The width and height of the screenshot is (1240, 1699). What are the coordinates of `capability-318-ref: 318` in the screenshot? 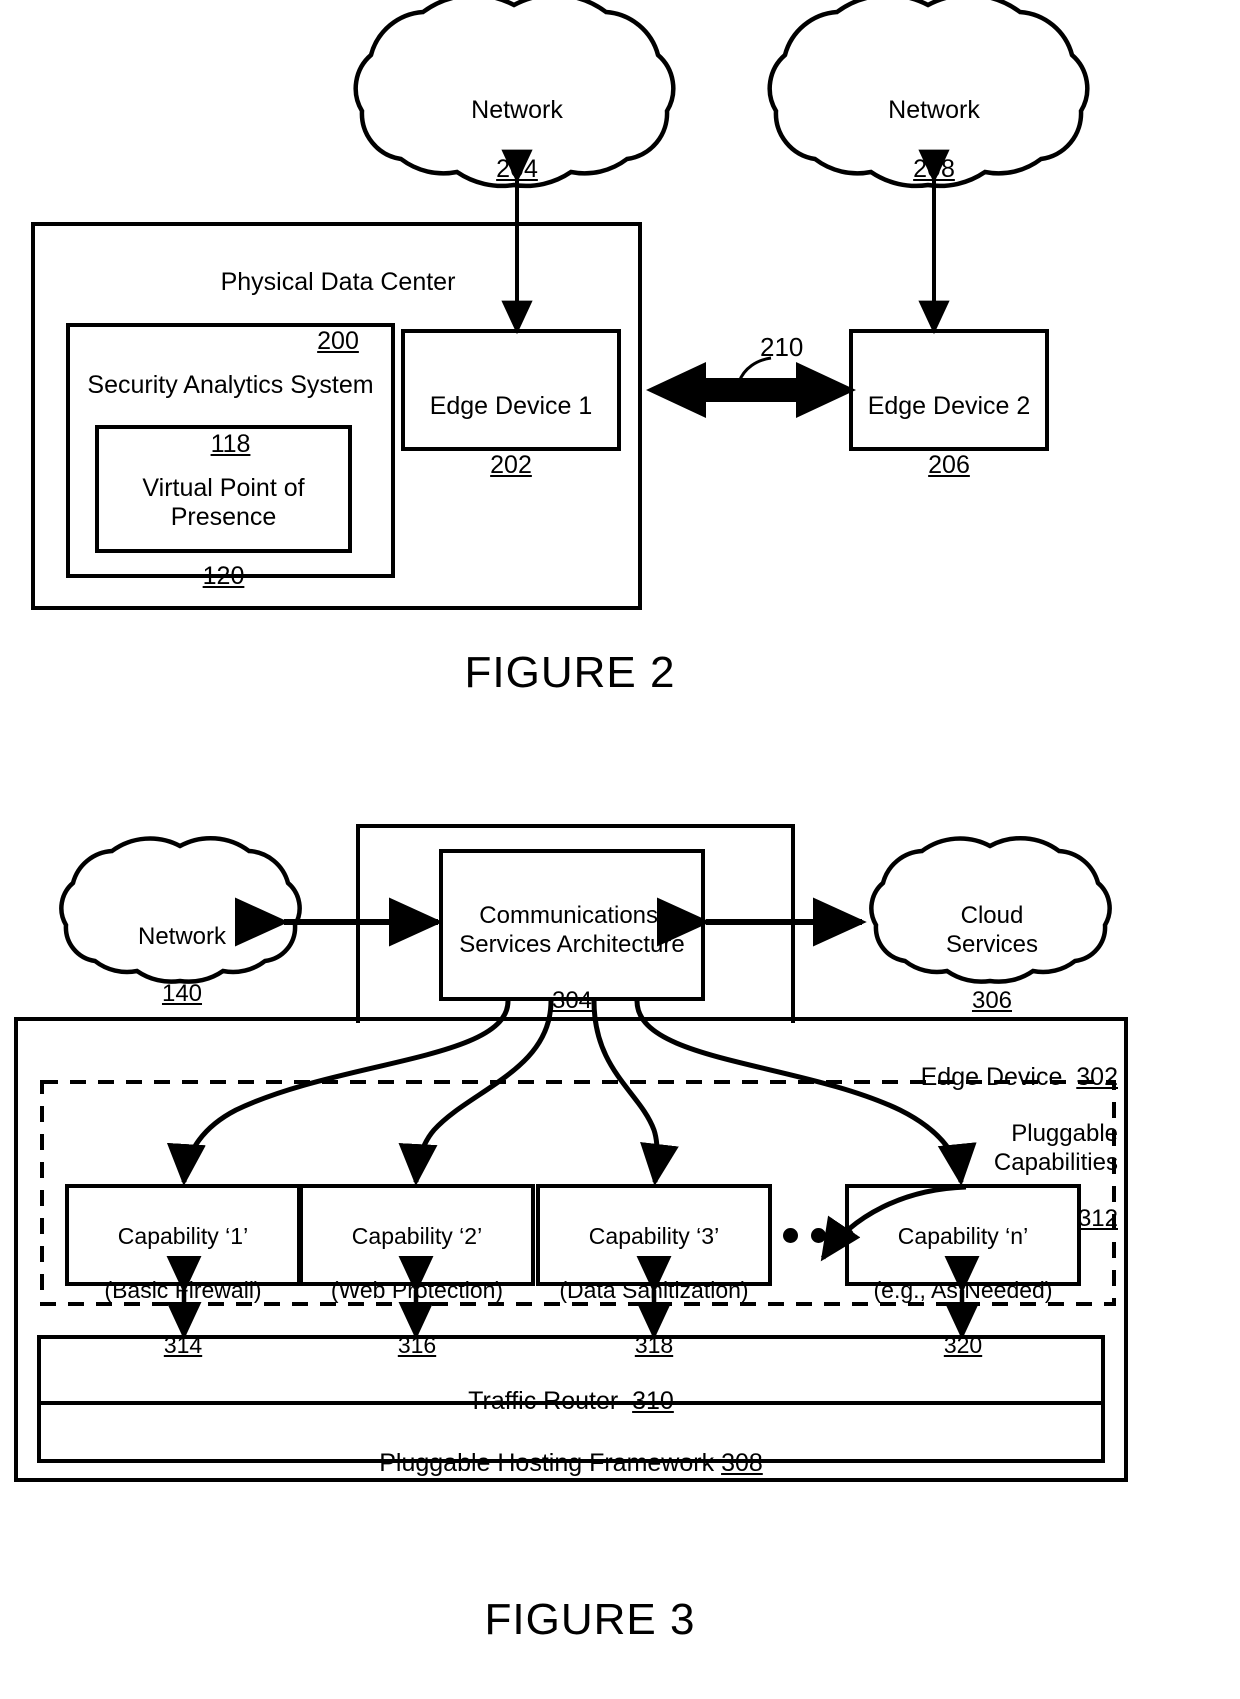 It's located at (654, 1344).